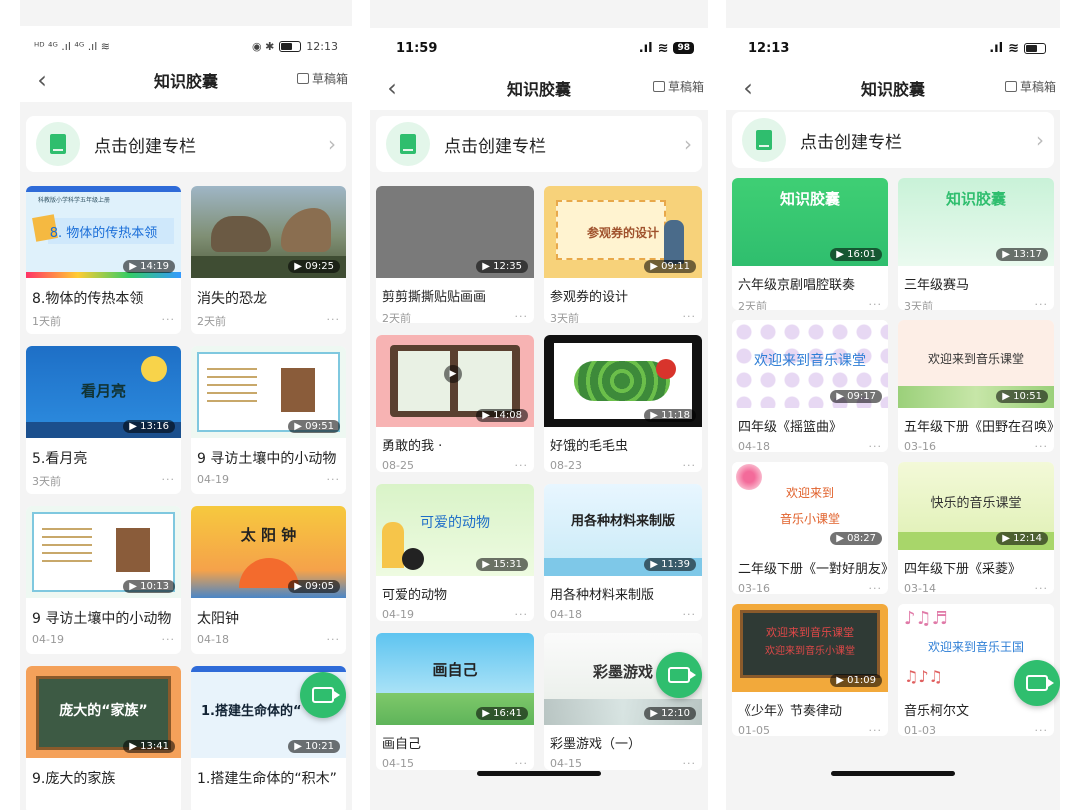 This screenshot has width=1080, height=810. What do you see at coordinates (314, 746) in the screenshot?
I see `duration-badge: ▶ 10:21` at bounding box center [314, 746].